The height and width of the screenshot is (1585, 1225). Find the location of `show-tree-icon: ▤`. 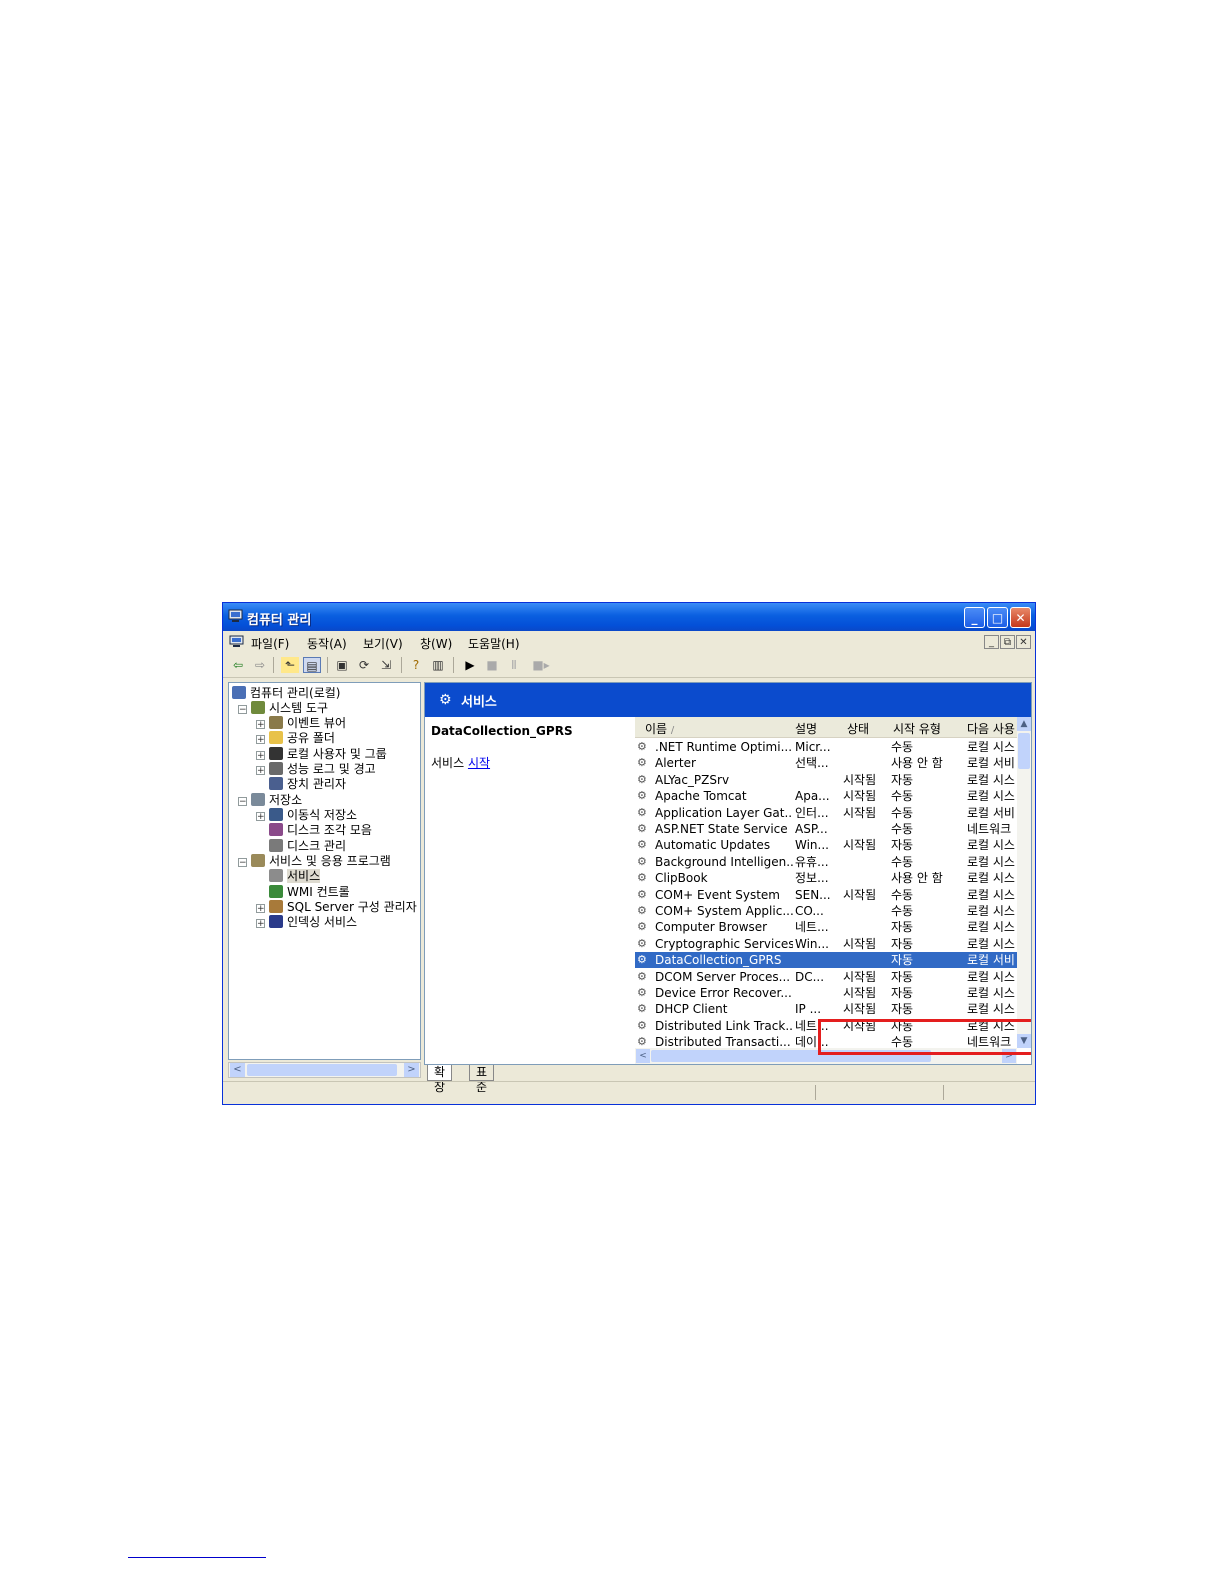

show-tree-icon: ▤ is located at coordinates (312, 665).